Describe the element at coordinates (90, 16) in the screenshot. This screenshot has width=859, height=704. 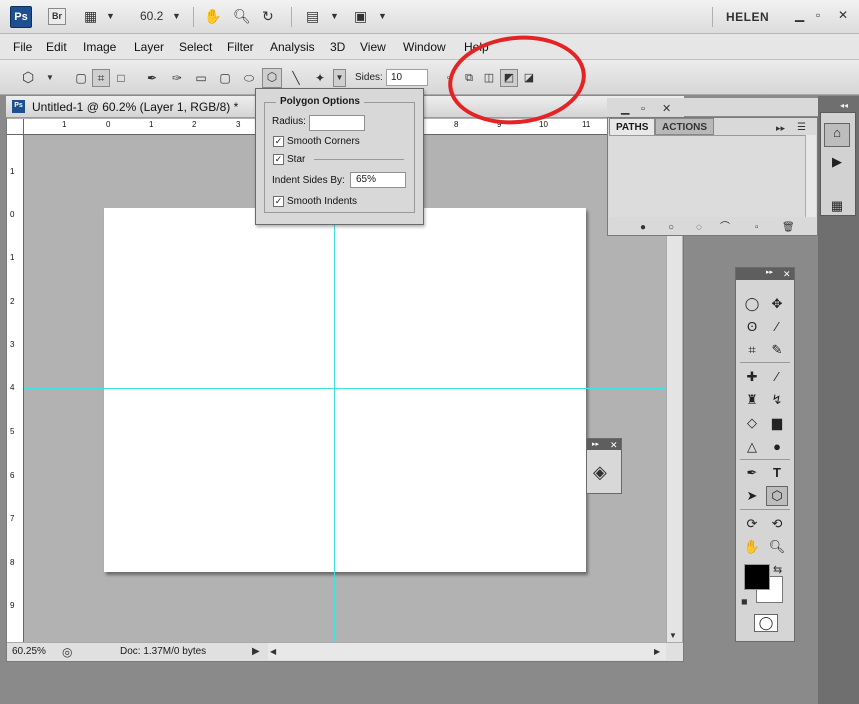
I see `view-extras-icon: ▦` at that location.